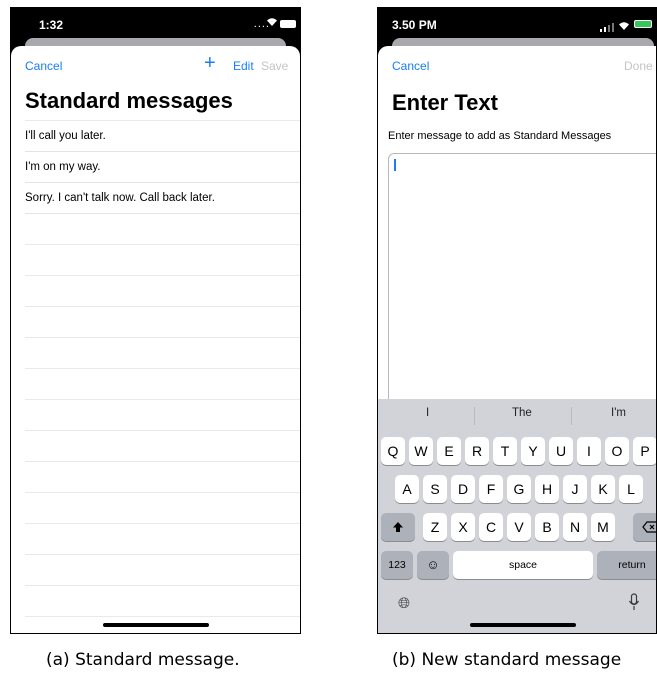 The height and width of the screenshot is (675, 657). Describe the element at coordinates (491, 527) in the screenshot. I see `key-c: C` at that location.